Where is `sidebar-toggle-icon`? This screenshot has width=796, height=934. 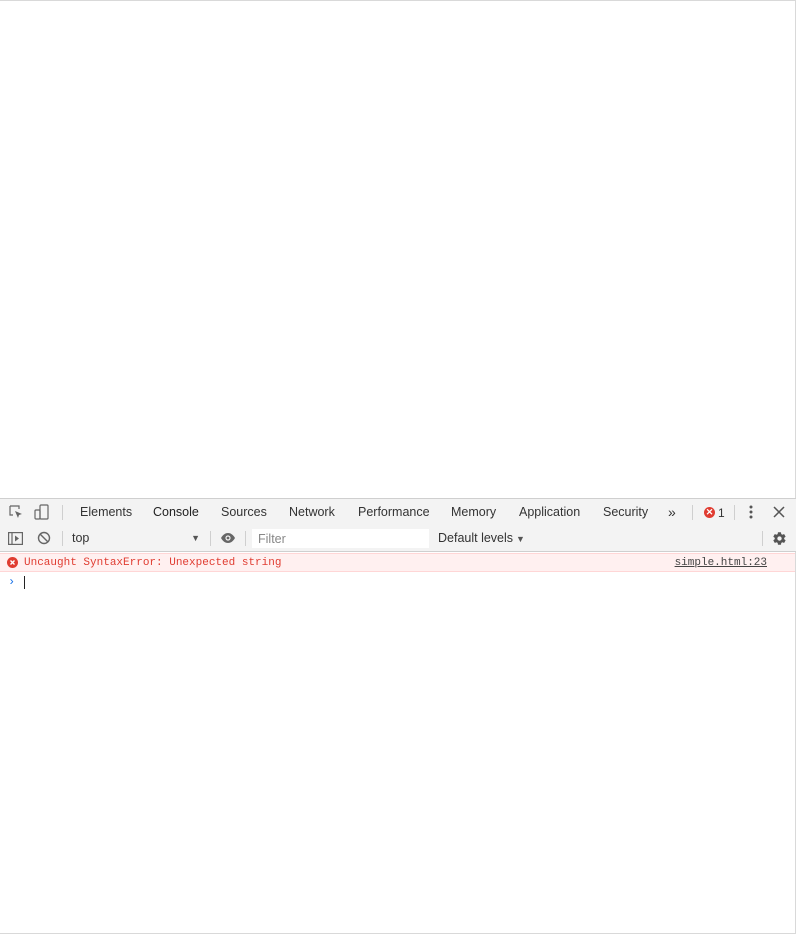 sidebar-toggle-icon is located at coordinates (15, 538).